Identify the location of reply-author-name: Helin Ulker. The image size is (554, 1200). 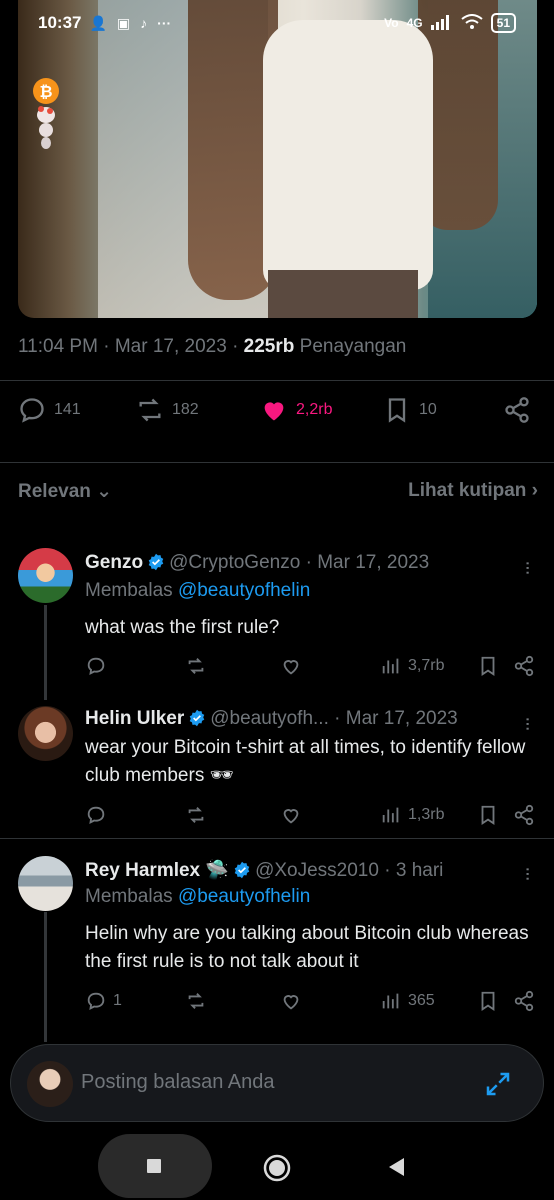
(134, 718).